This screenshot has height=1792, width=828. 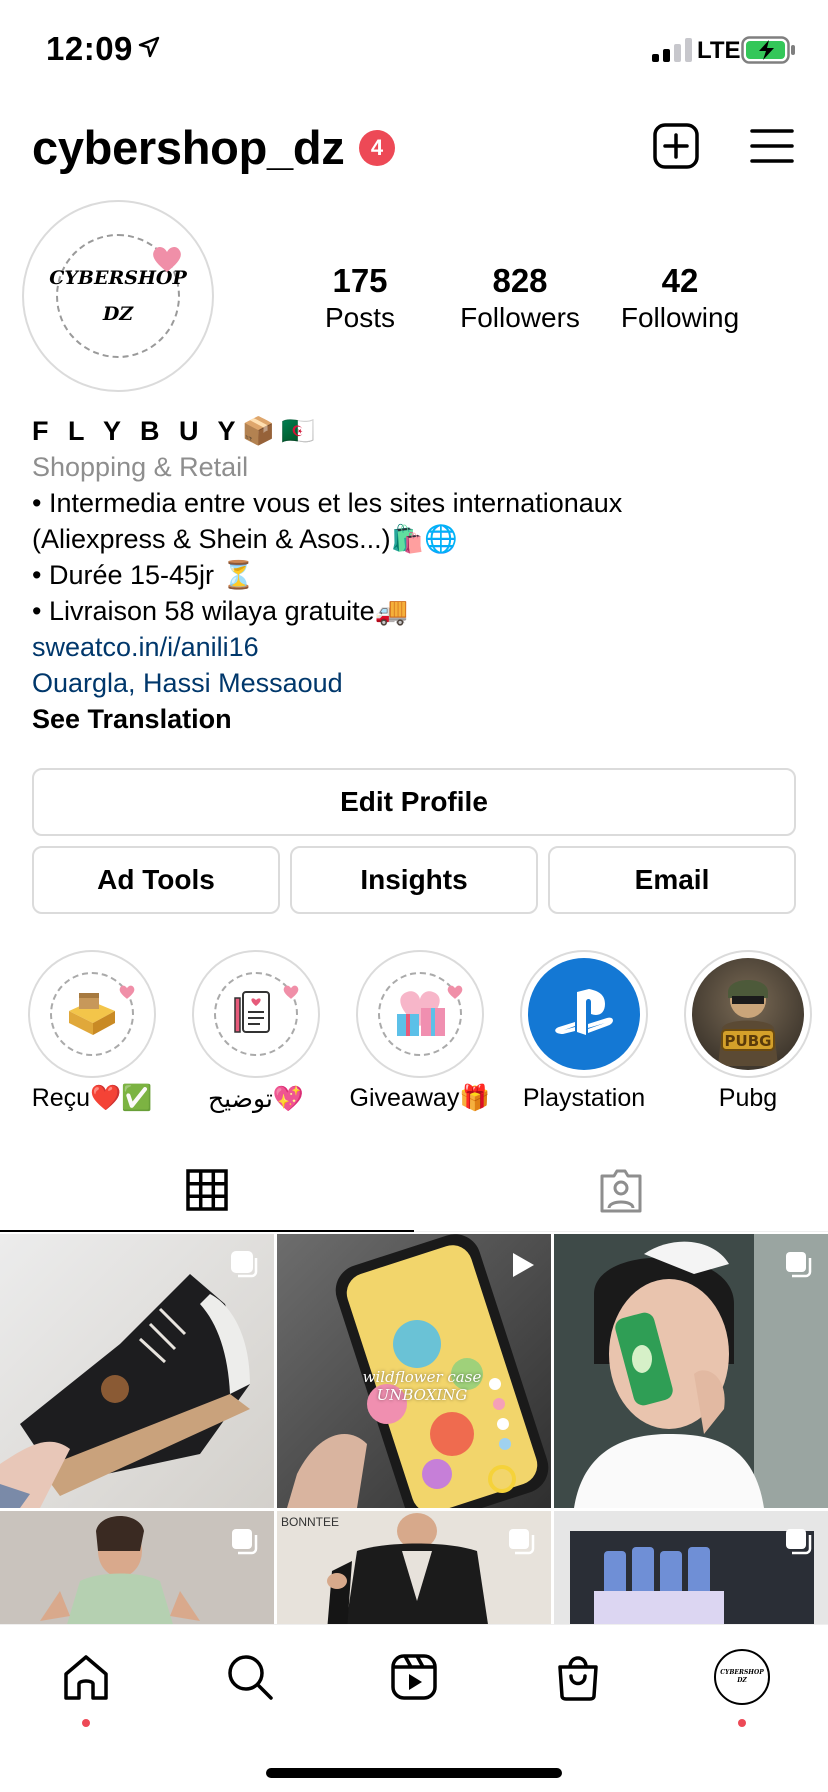 What do you see at coordinates (523, 1265) in the screenshot?
I see `reel-play-icon` at bounding box center [523, 1265].